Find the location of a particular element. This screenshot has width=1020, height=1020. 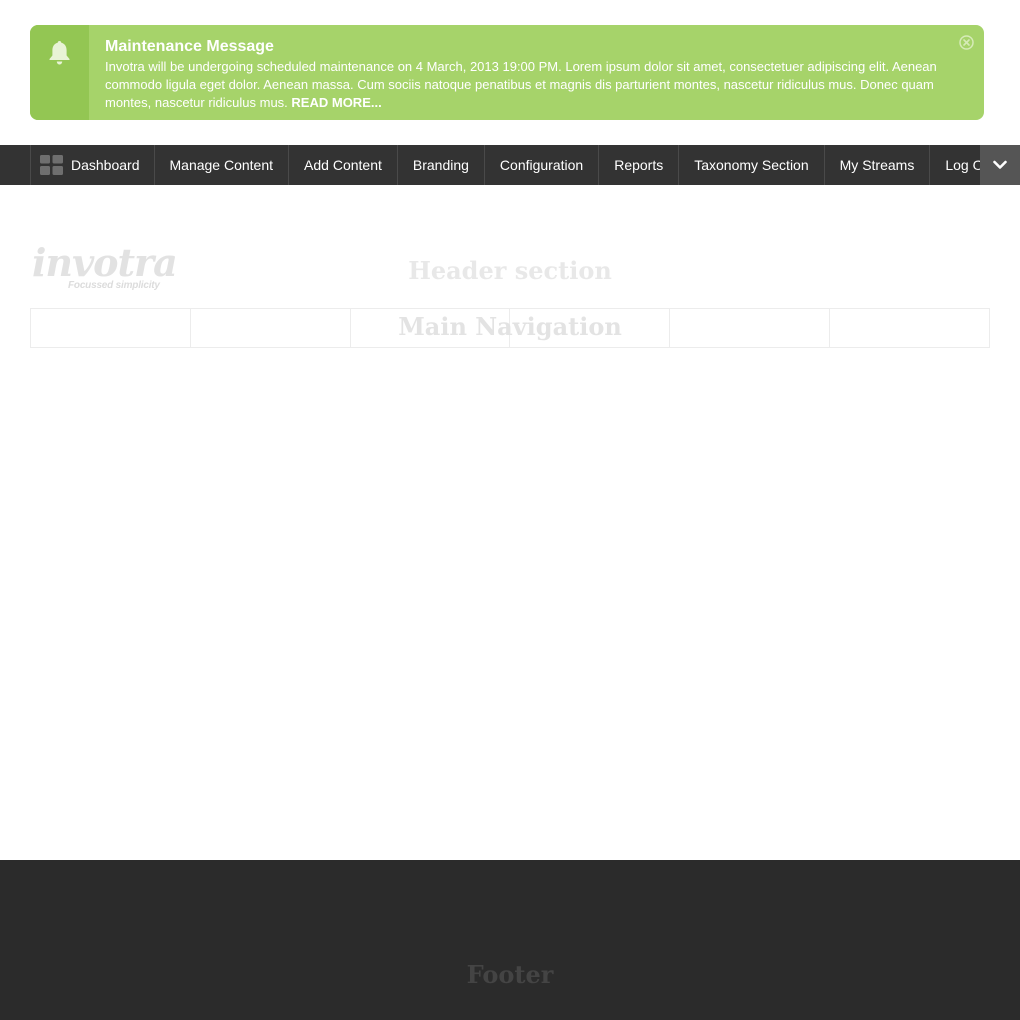

toolbar-item-label: Taxonomy Section is located at coordinates (751, 165).